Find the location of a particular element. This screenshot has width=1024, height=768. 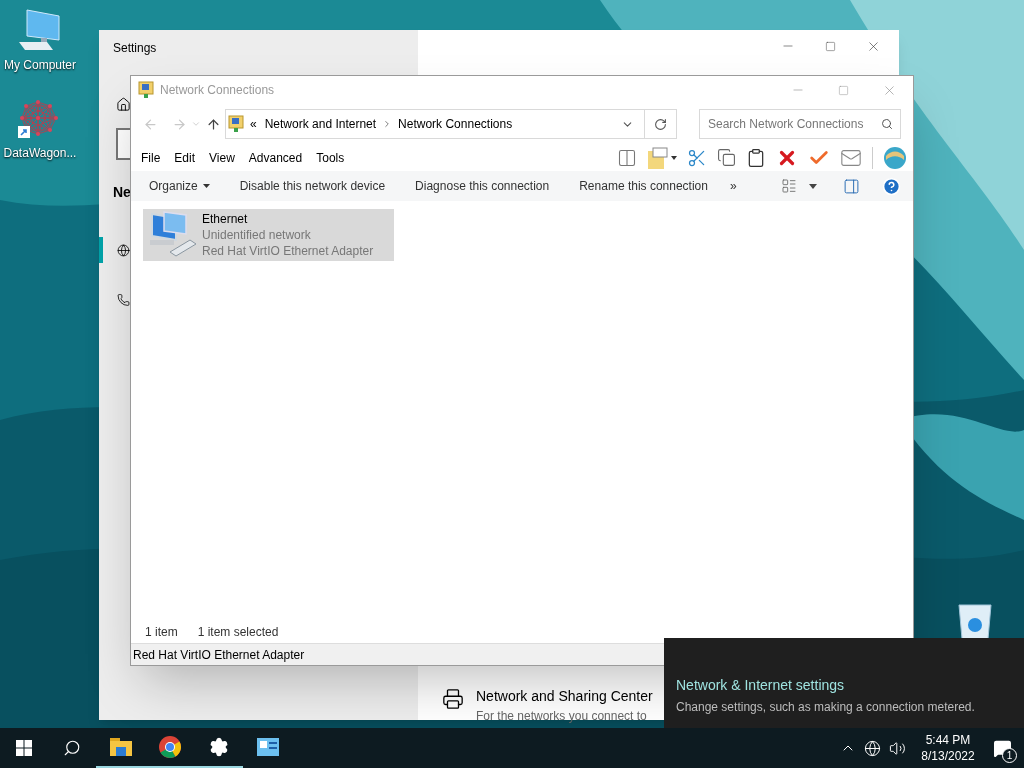

folder-icon is located at coordinates (120, 747).